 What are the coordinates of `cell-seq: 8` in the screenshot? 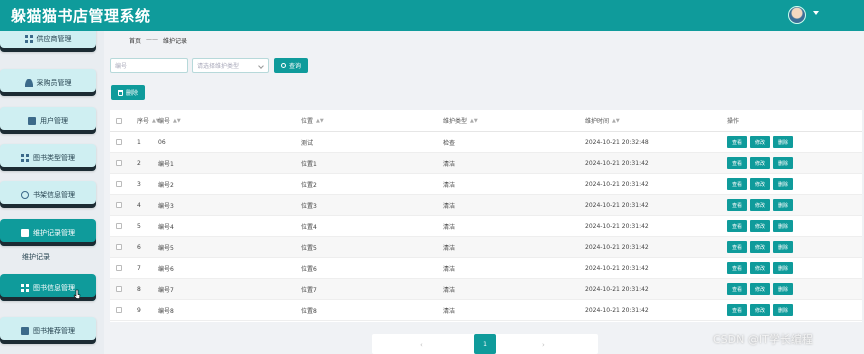 It's located at (139, 289).